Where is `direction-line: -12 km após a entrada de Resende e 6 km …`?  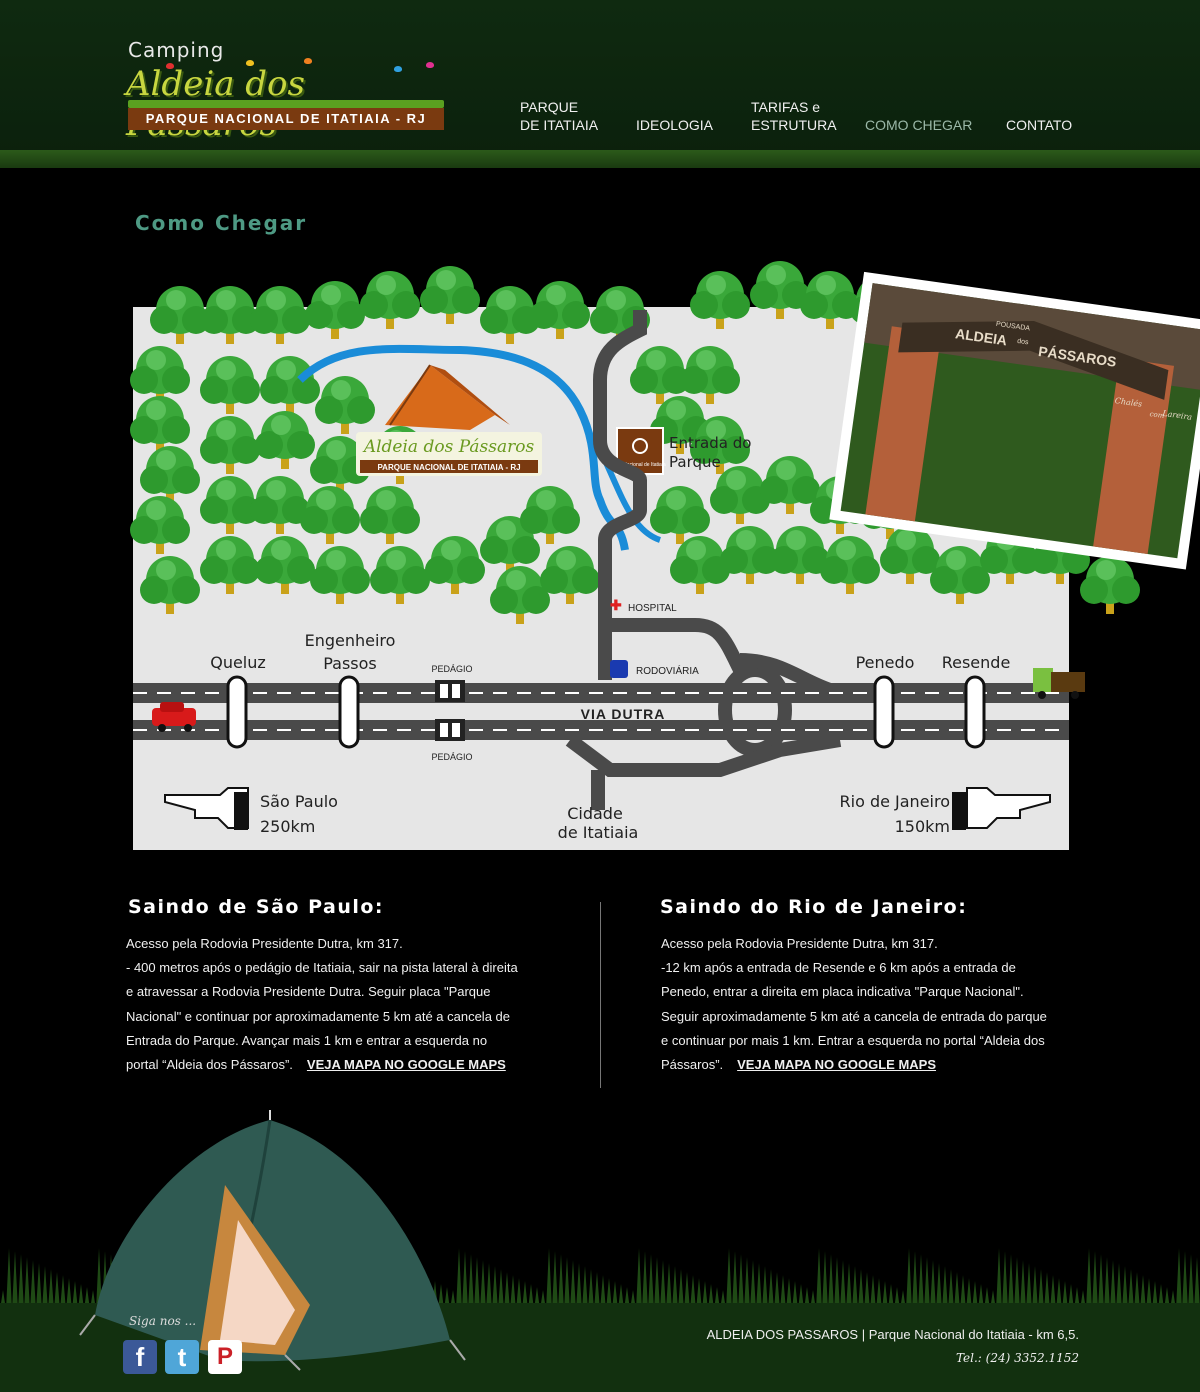
direction-line: -12 km após a entrada de Resende e 6 km … is located at coordinates (838, 968).